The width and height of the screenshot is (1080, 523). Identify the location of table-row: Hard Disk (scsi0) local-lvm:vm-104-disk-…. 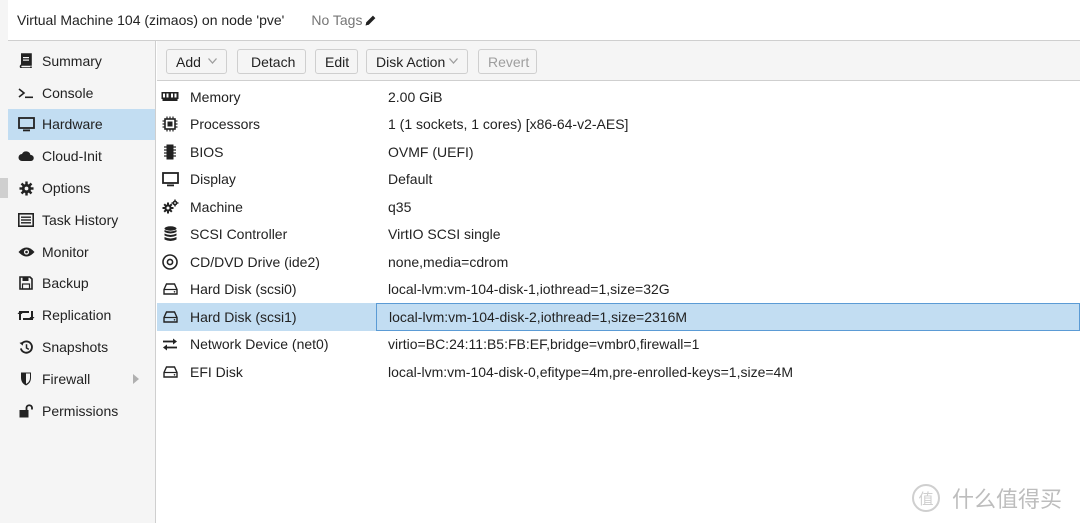
(618, 290).